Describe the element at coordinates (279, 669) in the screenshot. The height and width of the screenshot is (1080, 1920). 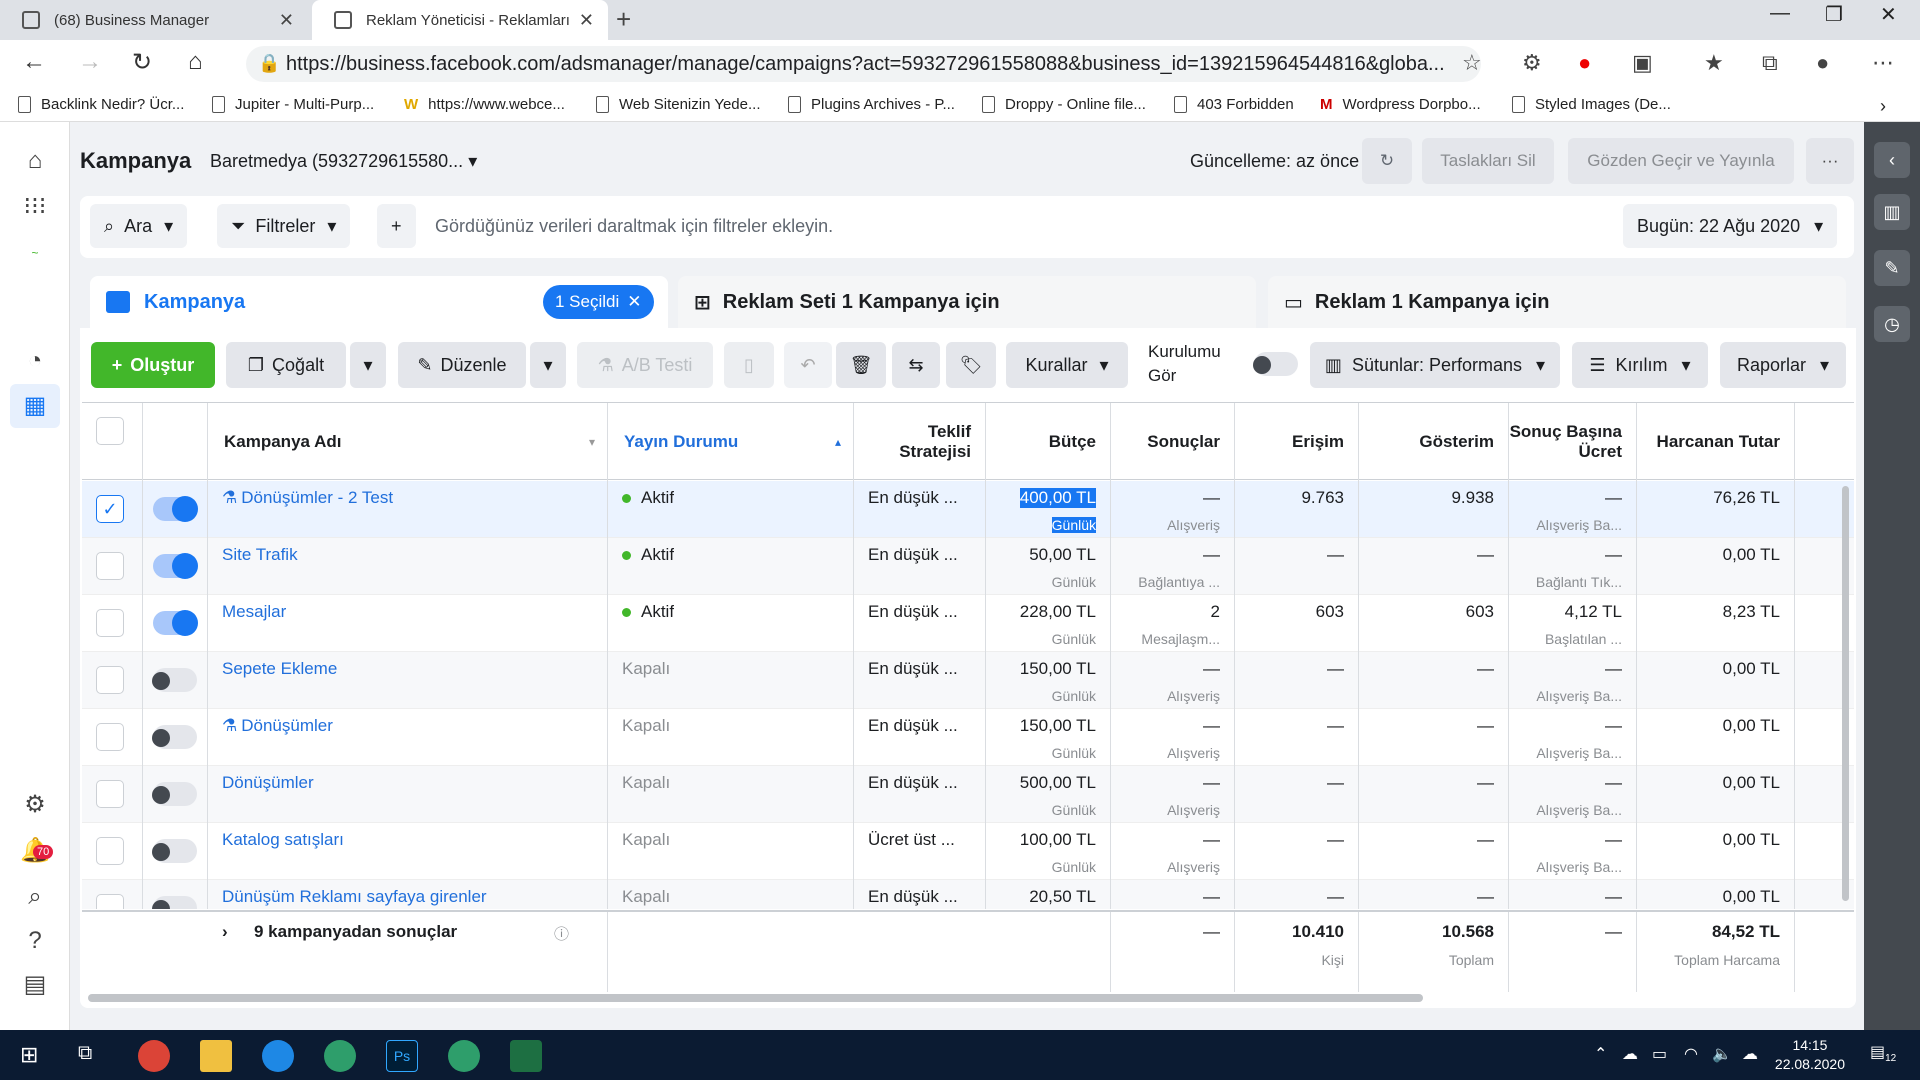
I see `campaign-name-link: Sepete Ekleme` at that location.